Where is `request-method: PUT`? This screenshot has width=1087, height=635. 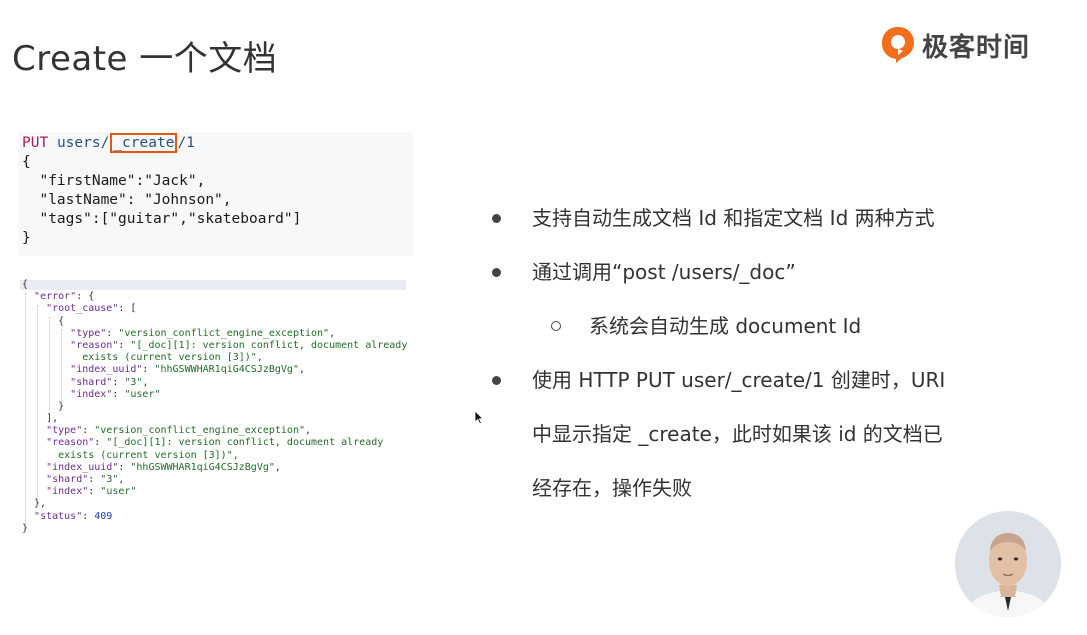 request-method: PUT is located at coordinates (35, 143).